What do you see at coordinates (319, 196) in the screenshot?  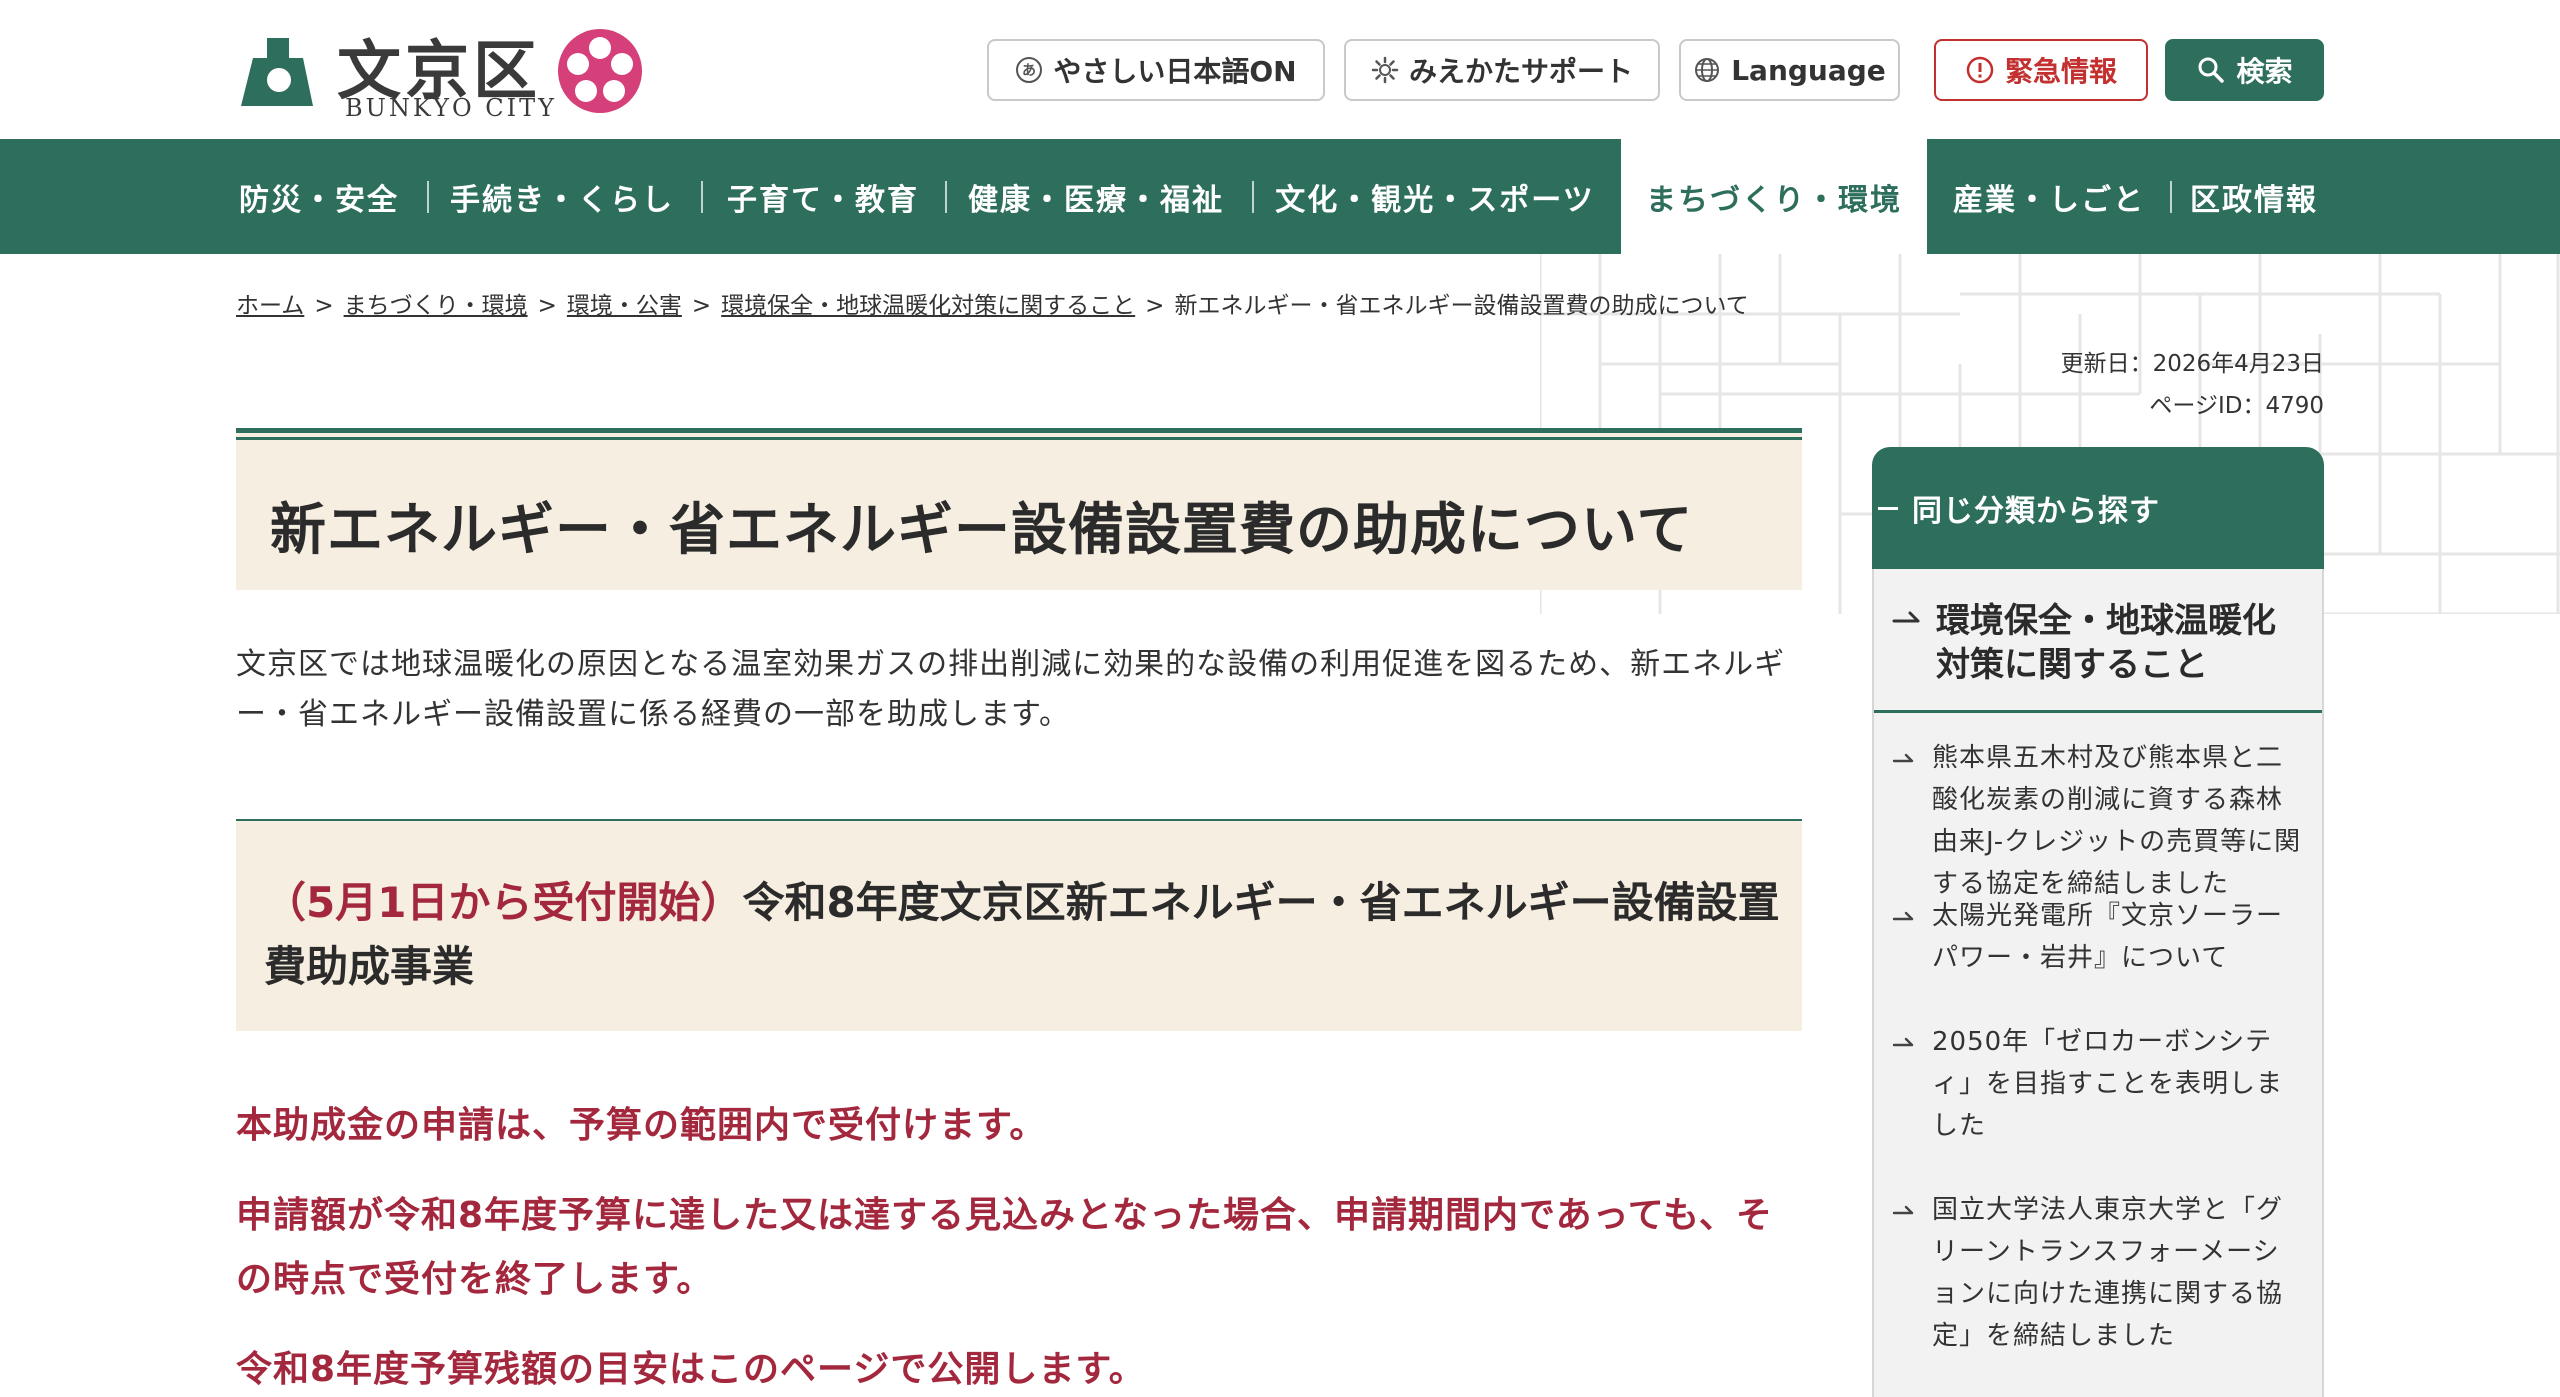 I see `nav-item-bousai: 防災・安全` at bounding box center [319, 196].